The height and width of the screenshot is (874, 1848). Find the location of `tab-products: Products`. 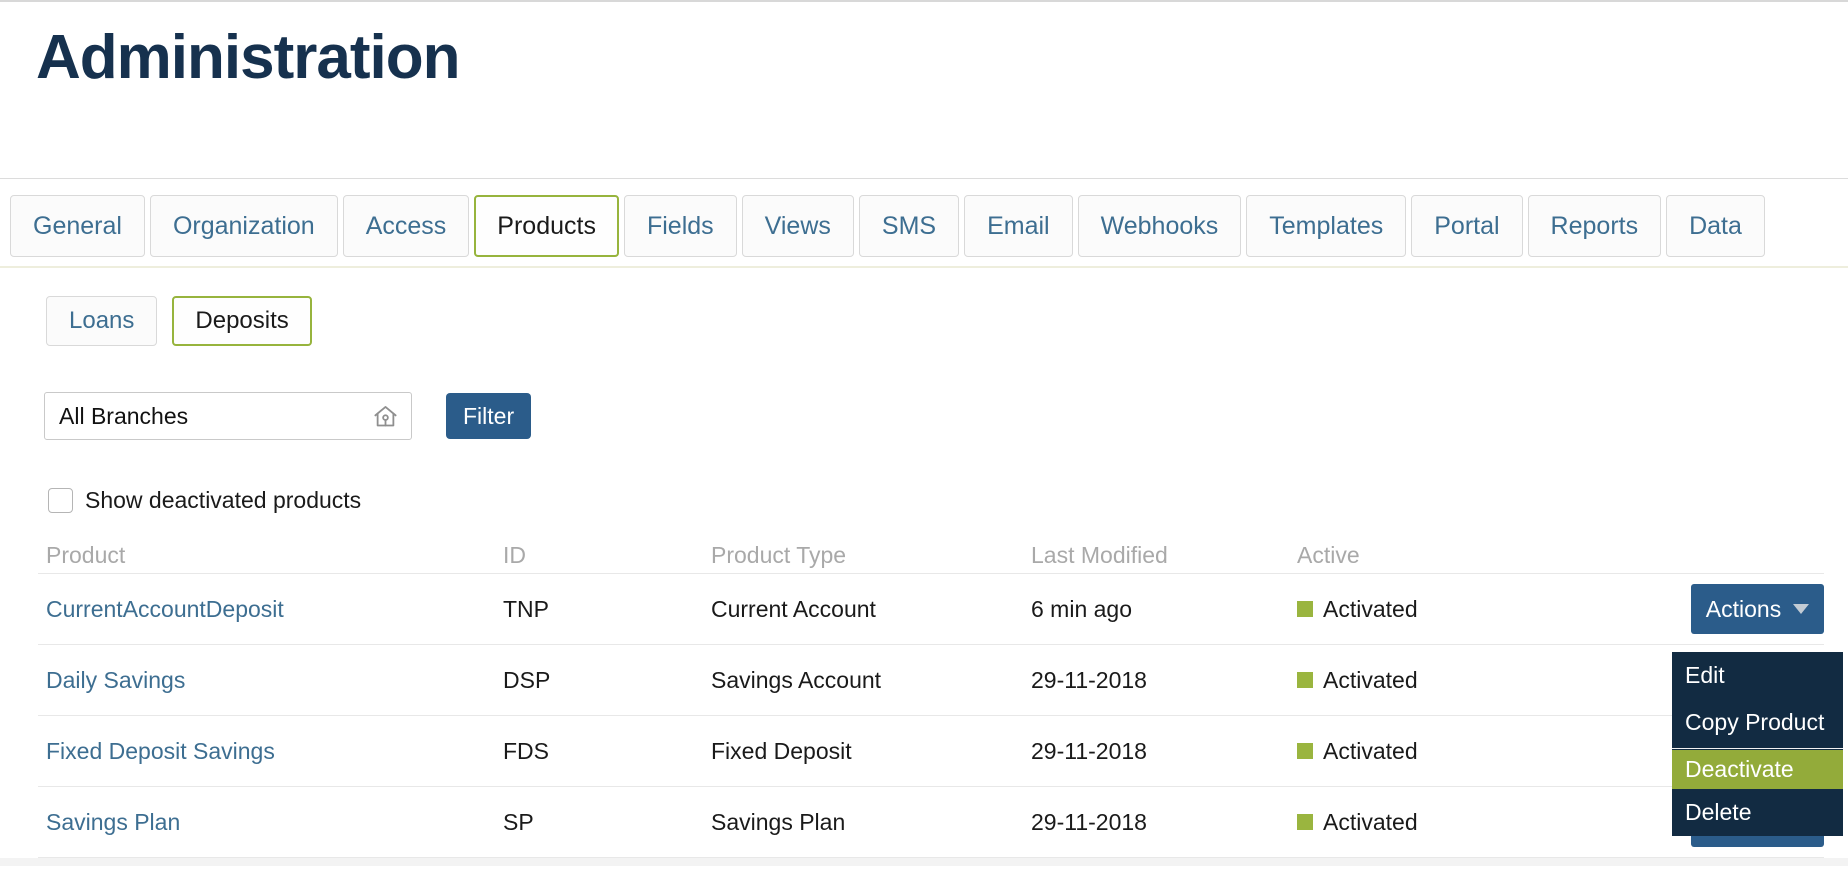

tab-products: Products is located at coordinates (546, 226).